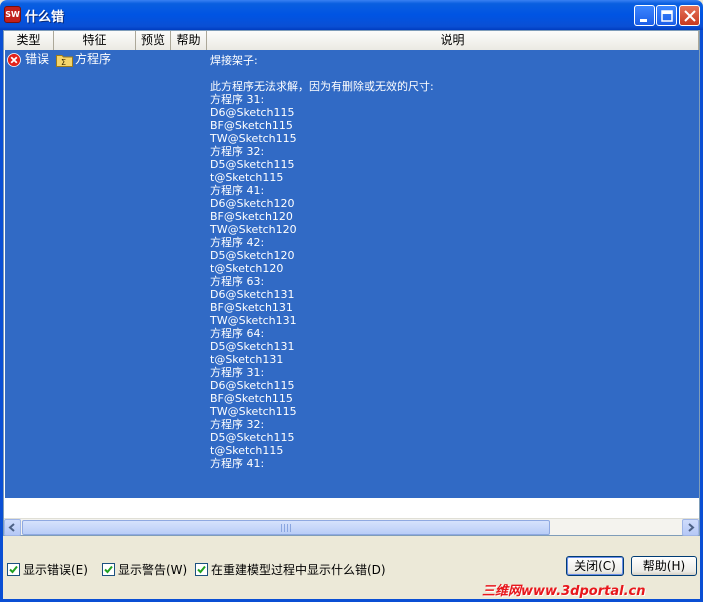  I want to click on description-line: 方程序 63:, so click(237, 281).